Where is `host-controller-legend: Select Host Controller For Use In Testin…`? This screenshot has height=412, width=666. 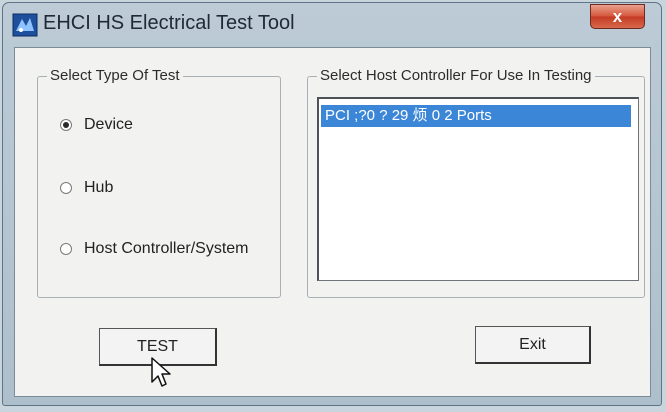 host-controller-legend: Select Host Controller For Use In Testin… is located at coordinates (456, 75).